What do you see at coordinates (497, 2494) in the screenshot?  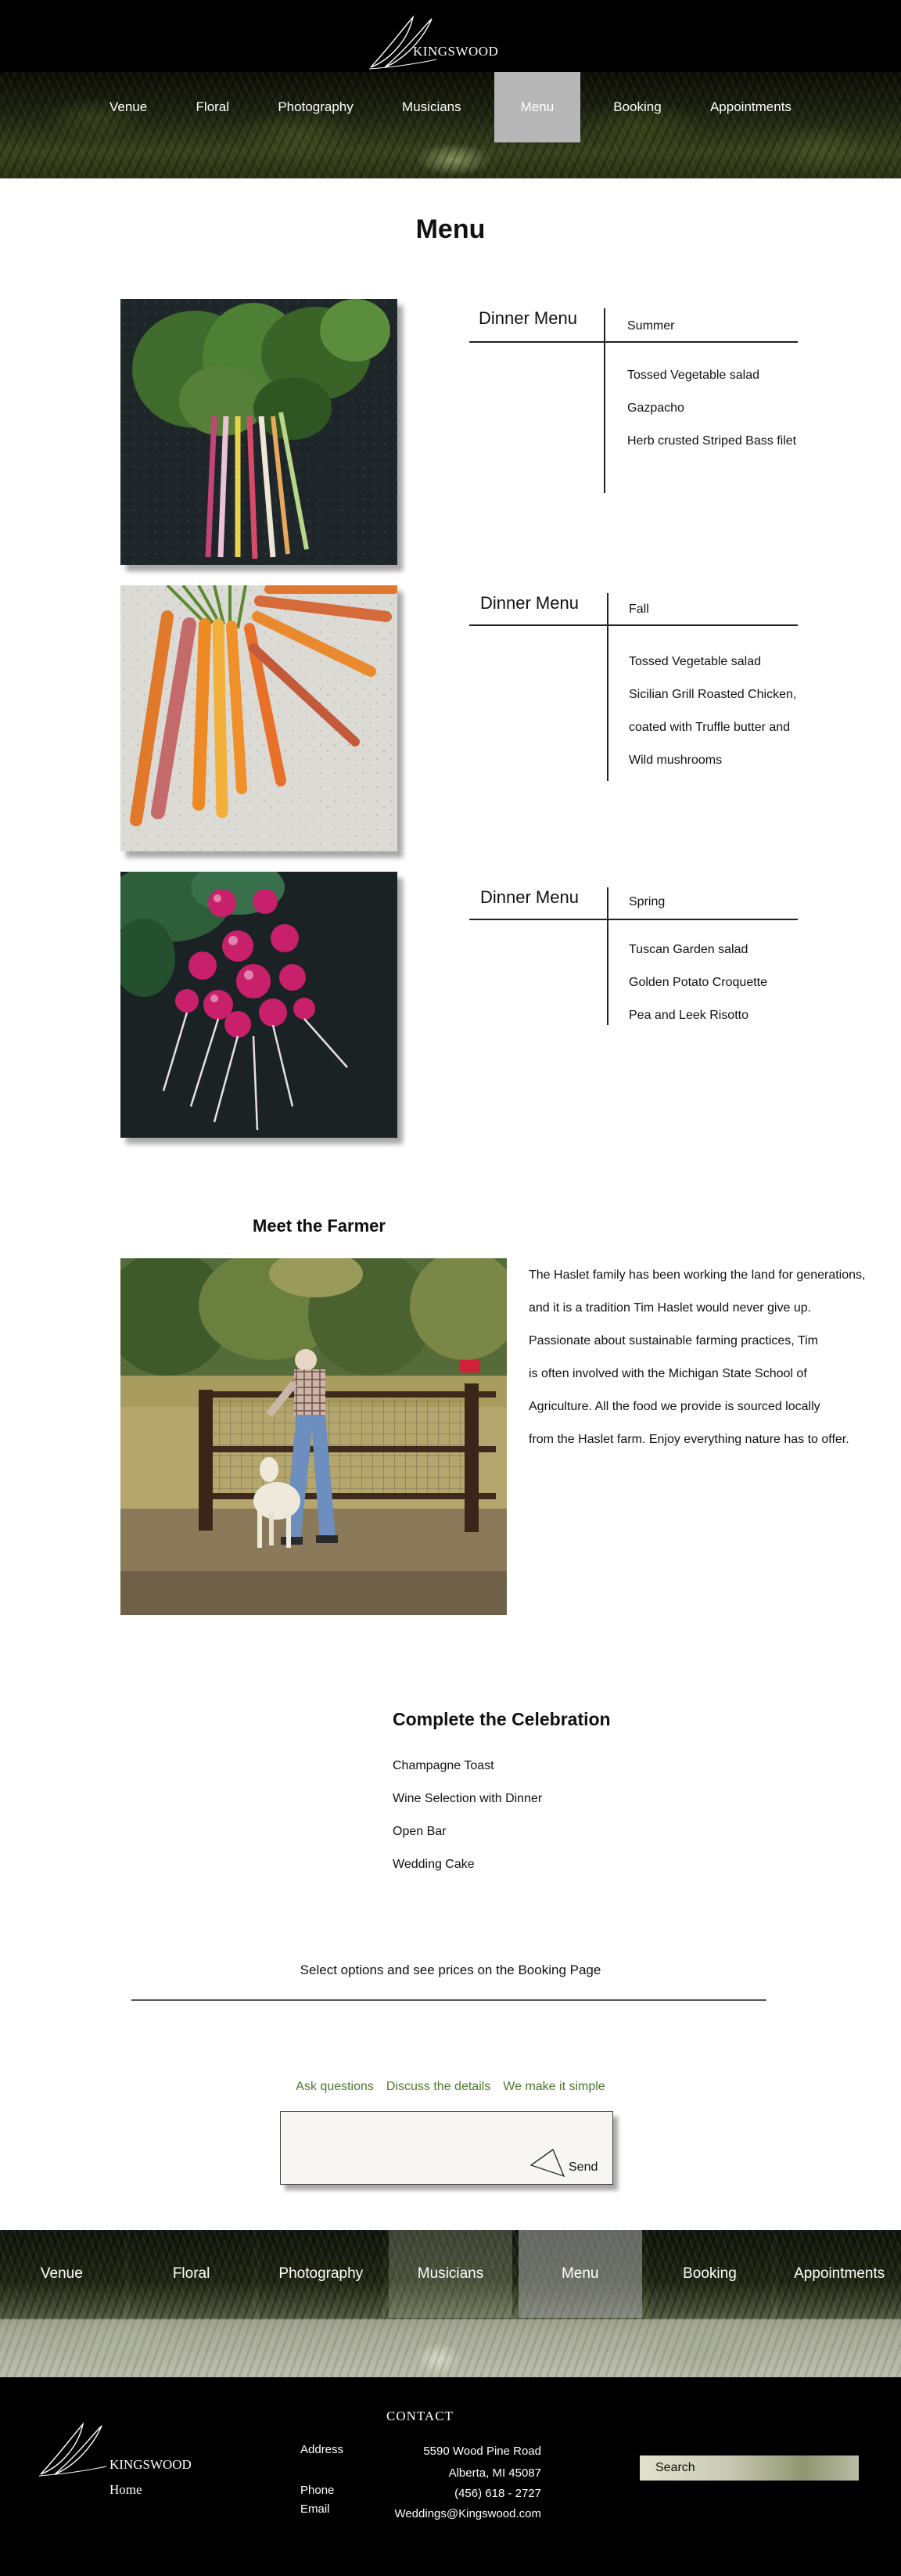 I see `phone-number: (456) 618 - 2727` at bounding box center [497, 2494].